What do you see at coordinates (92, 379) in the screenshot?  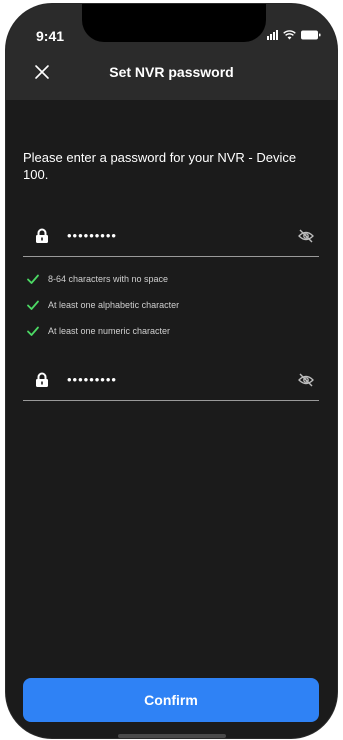 I see `confirm-password-value: •••••••••` at bounding box center [92, 379].